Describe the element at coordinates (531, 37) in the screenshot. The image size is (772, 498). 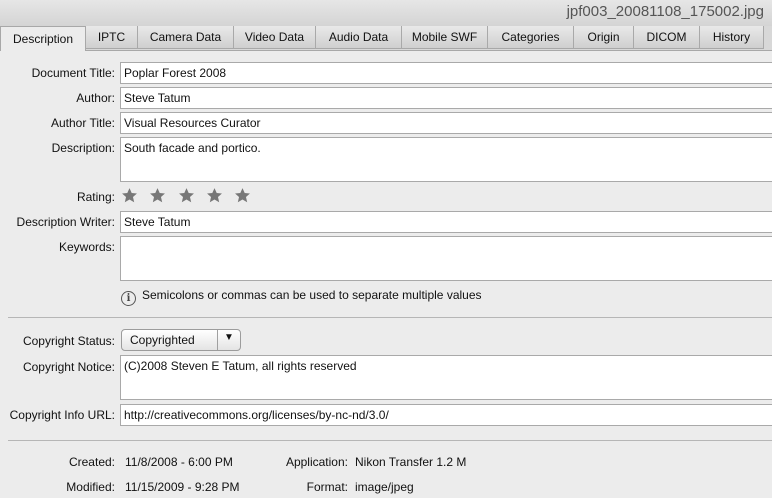
I see `tab-categories: Categories` at that location.